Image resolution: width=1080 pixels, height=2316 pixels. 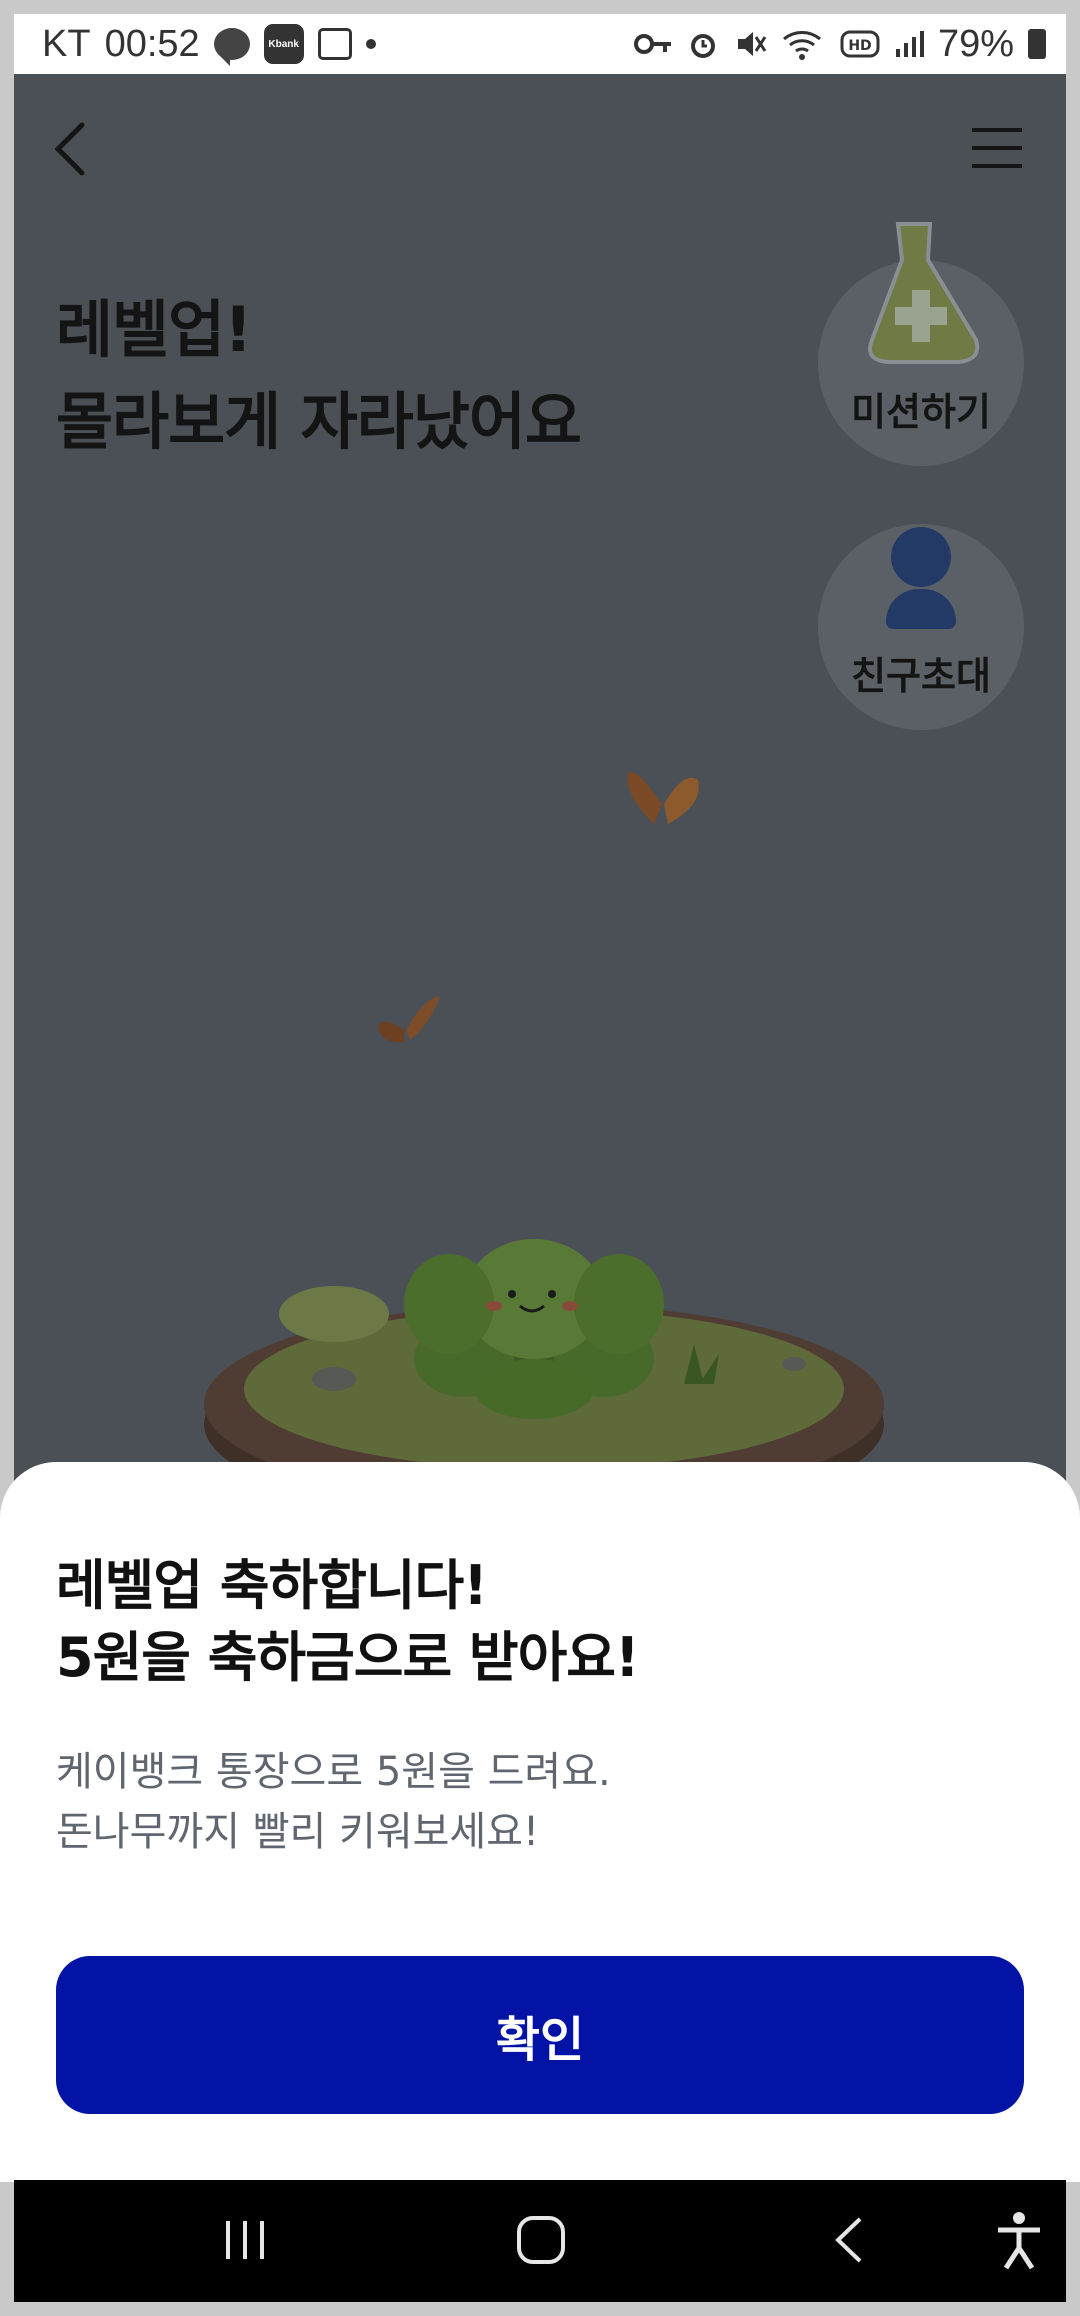 I want to click on level-up-headline: 레벨업! 몰라보게 자라났어요, so click(x=319, y=376).